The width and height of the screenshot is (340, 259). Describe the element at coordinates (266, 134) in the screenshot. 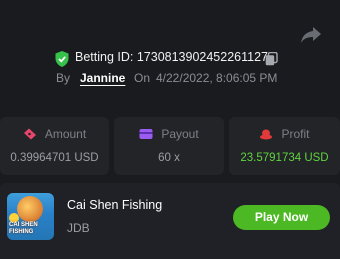

I see `coins-icon` at that location.